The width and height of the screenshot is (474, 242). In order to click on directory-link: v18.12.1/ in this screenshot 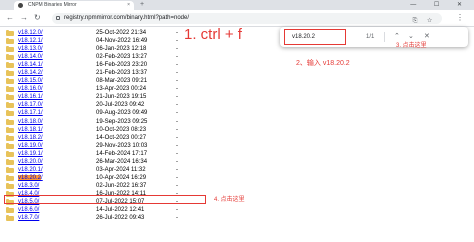, I will do `click(30, 41)`.